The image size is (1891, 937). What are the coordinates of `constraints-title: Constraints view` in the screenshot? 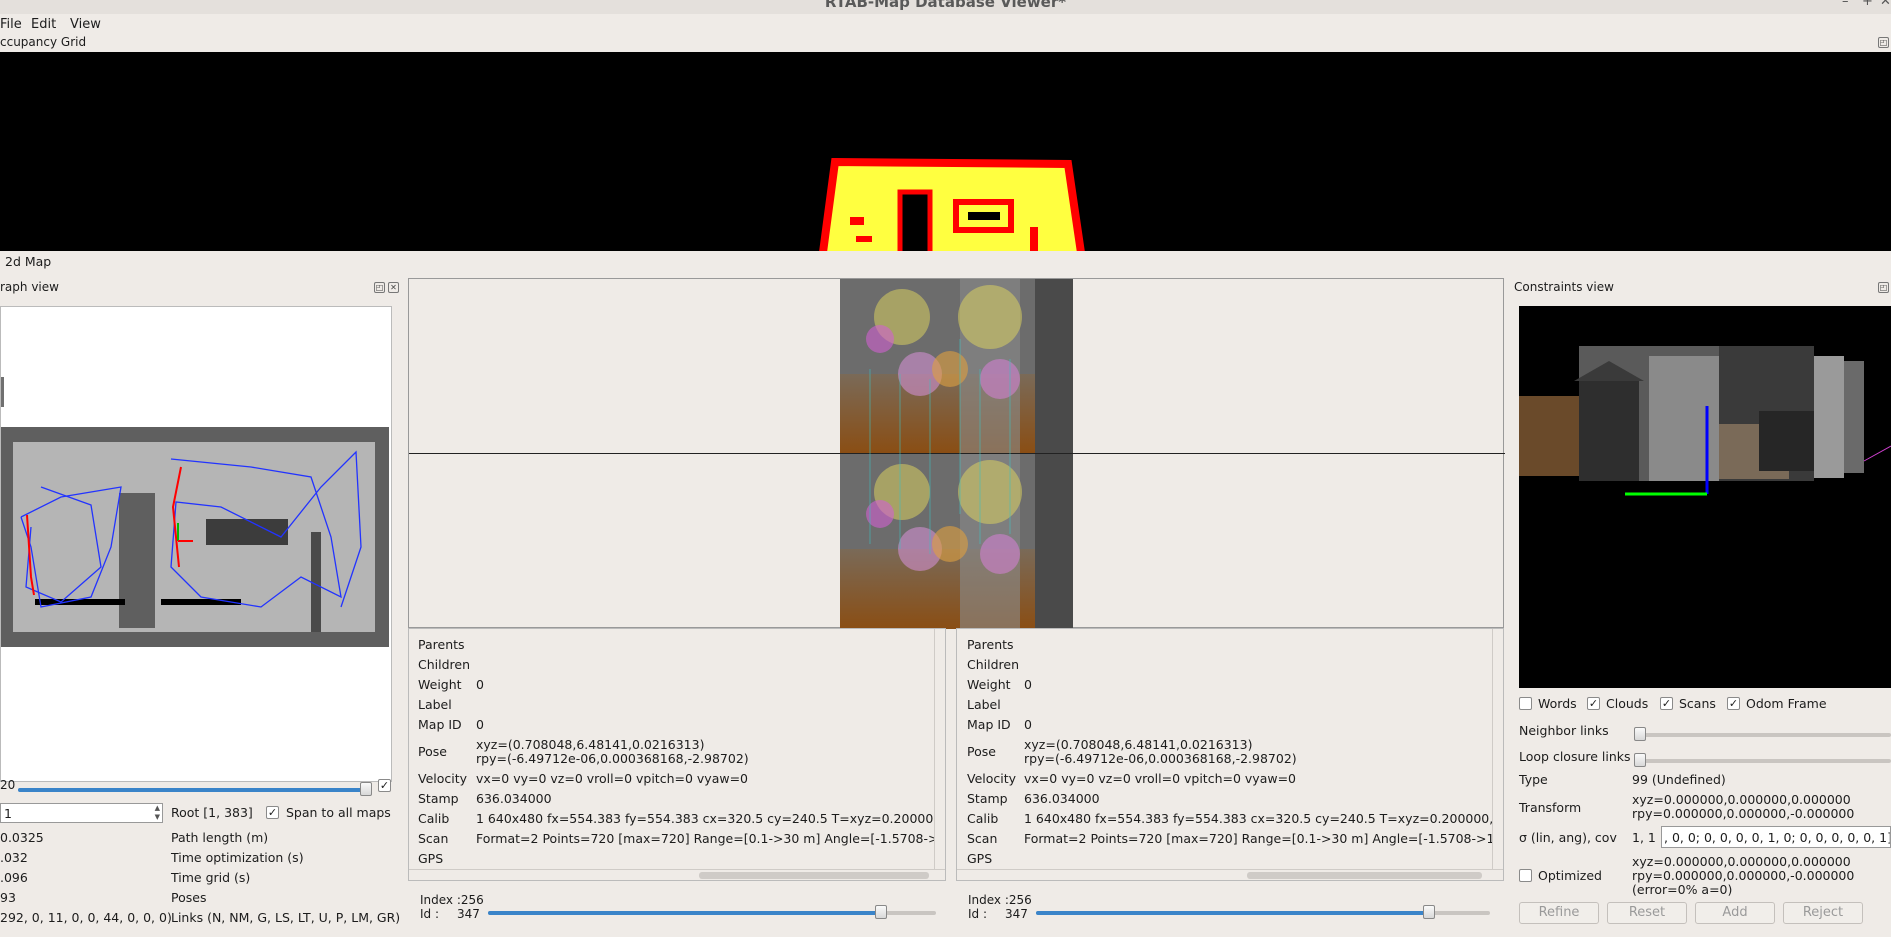 It's located at (1564, 287).